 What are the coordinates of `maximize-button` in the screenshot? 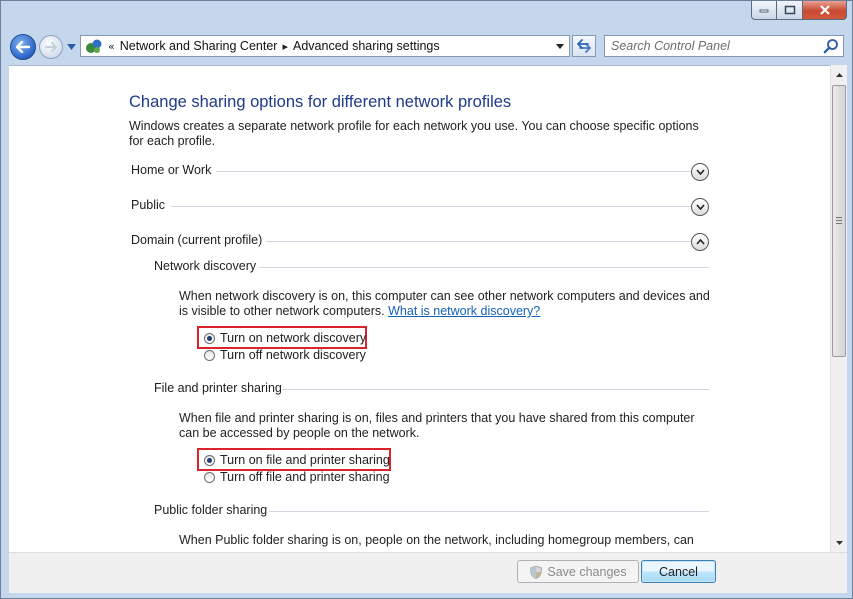 It's located at (790, 10).